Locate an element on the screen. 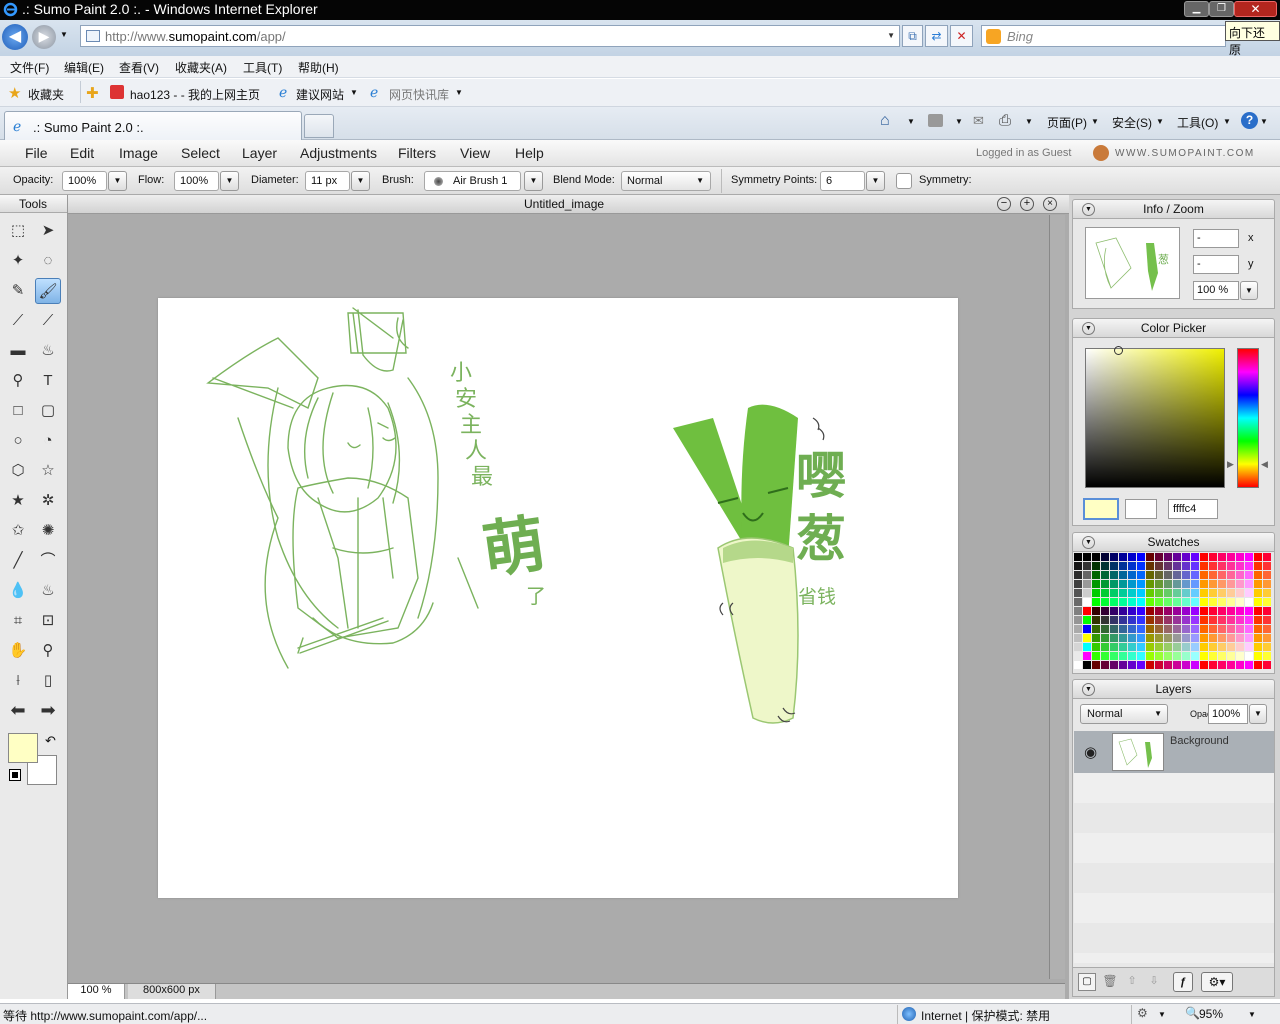 The height and width of the screenshot is (1024, 1280). collapse-icon: ▼ is located at coordinates (1088, 209).